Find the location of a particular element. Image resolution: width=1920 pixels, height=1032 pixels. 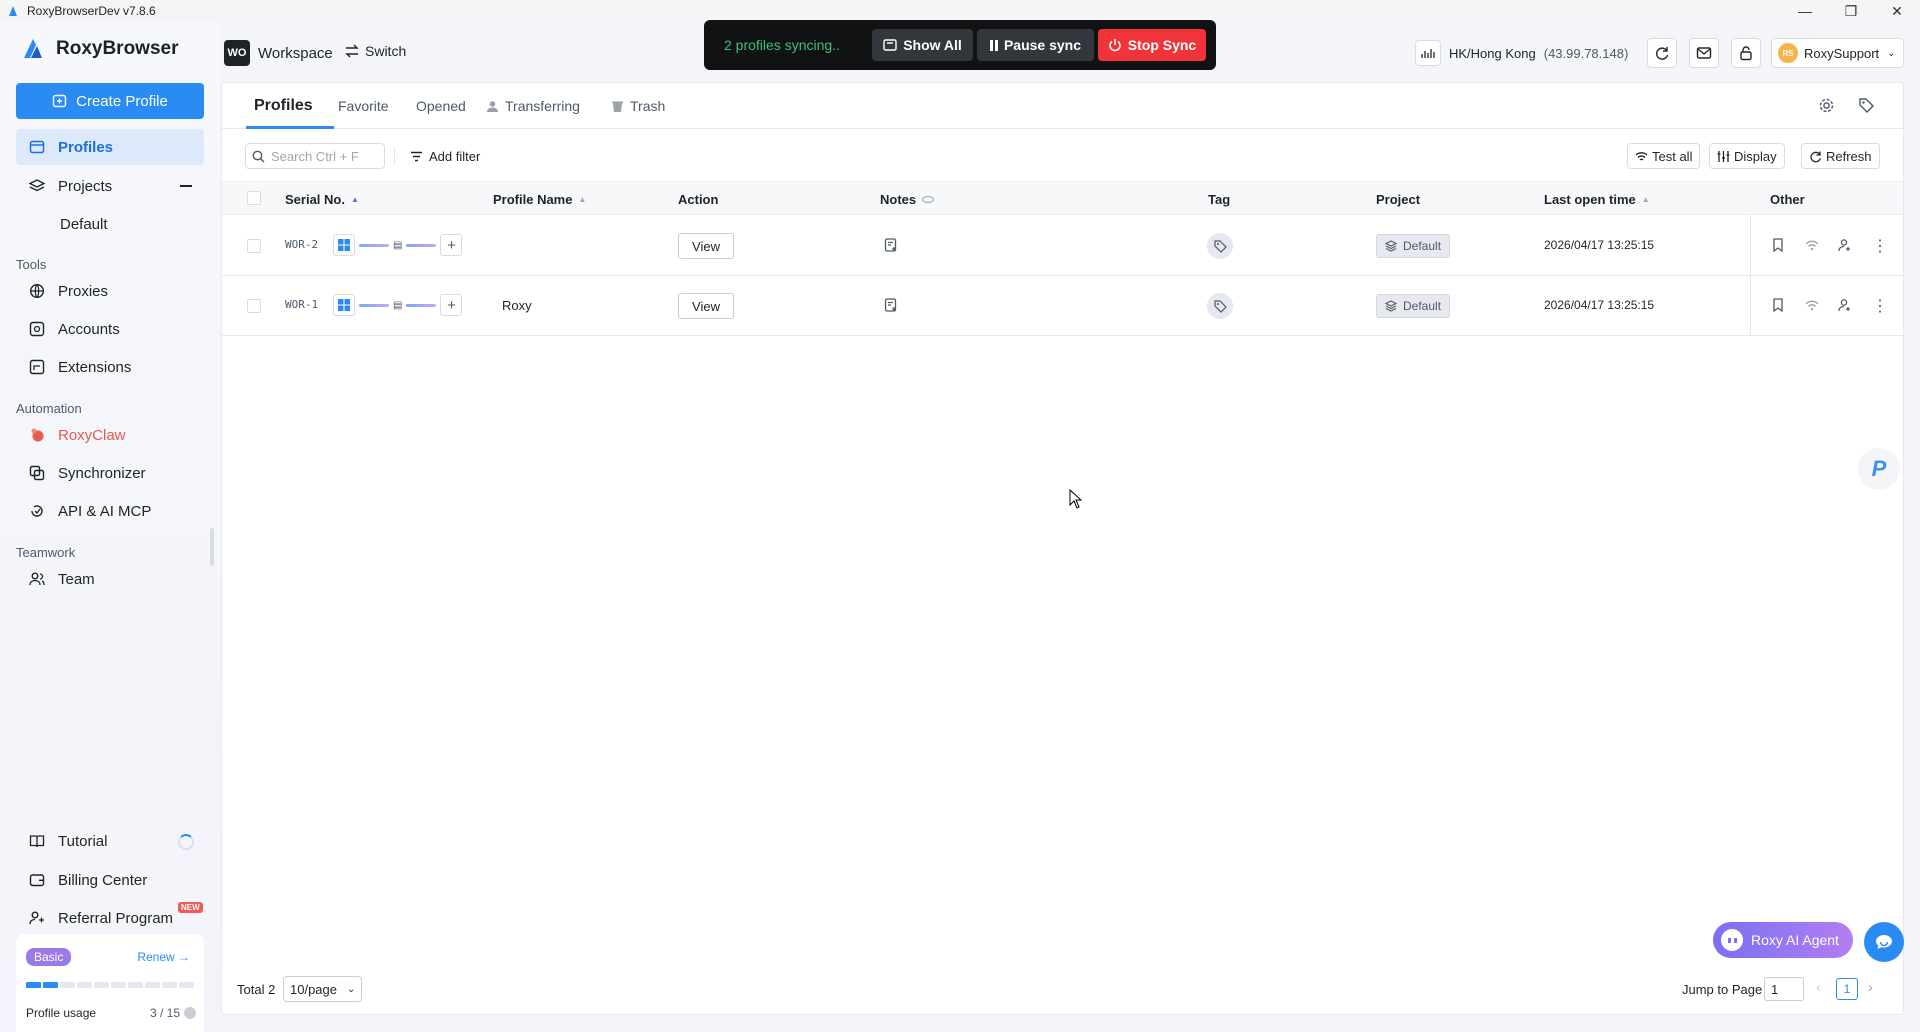

show-all-button: Show All is located at coordinates (922, 45).